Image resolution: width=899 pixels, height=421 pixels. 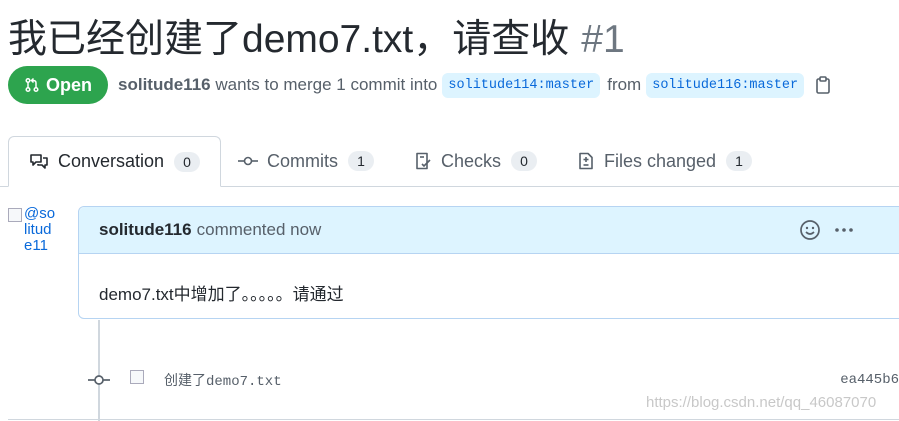 I want to click on state-badge: Open, so click(x=58, y=85).